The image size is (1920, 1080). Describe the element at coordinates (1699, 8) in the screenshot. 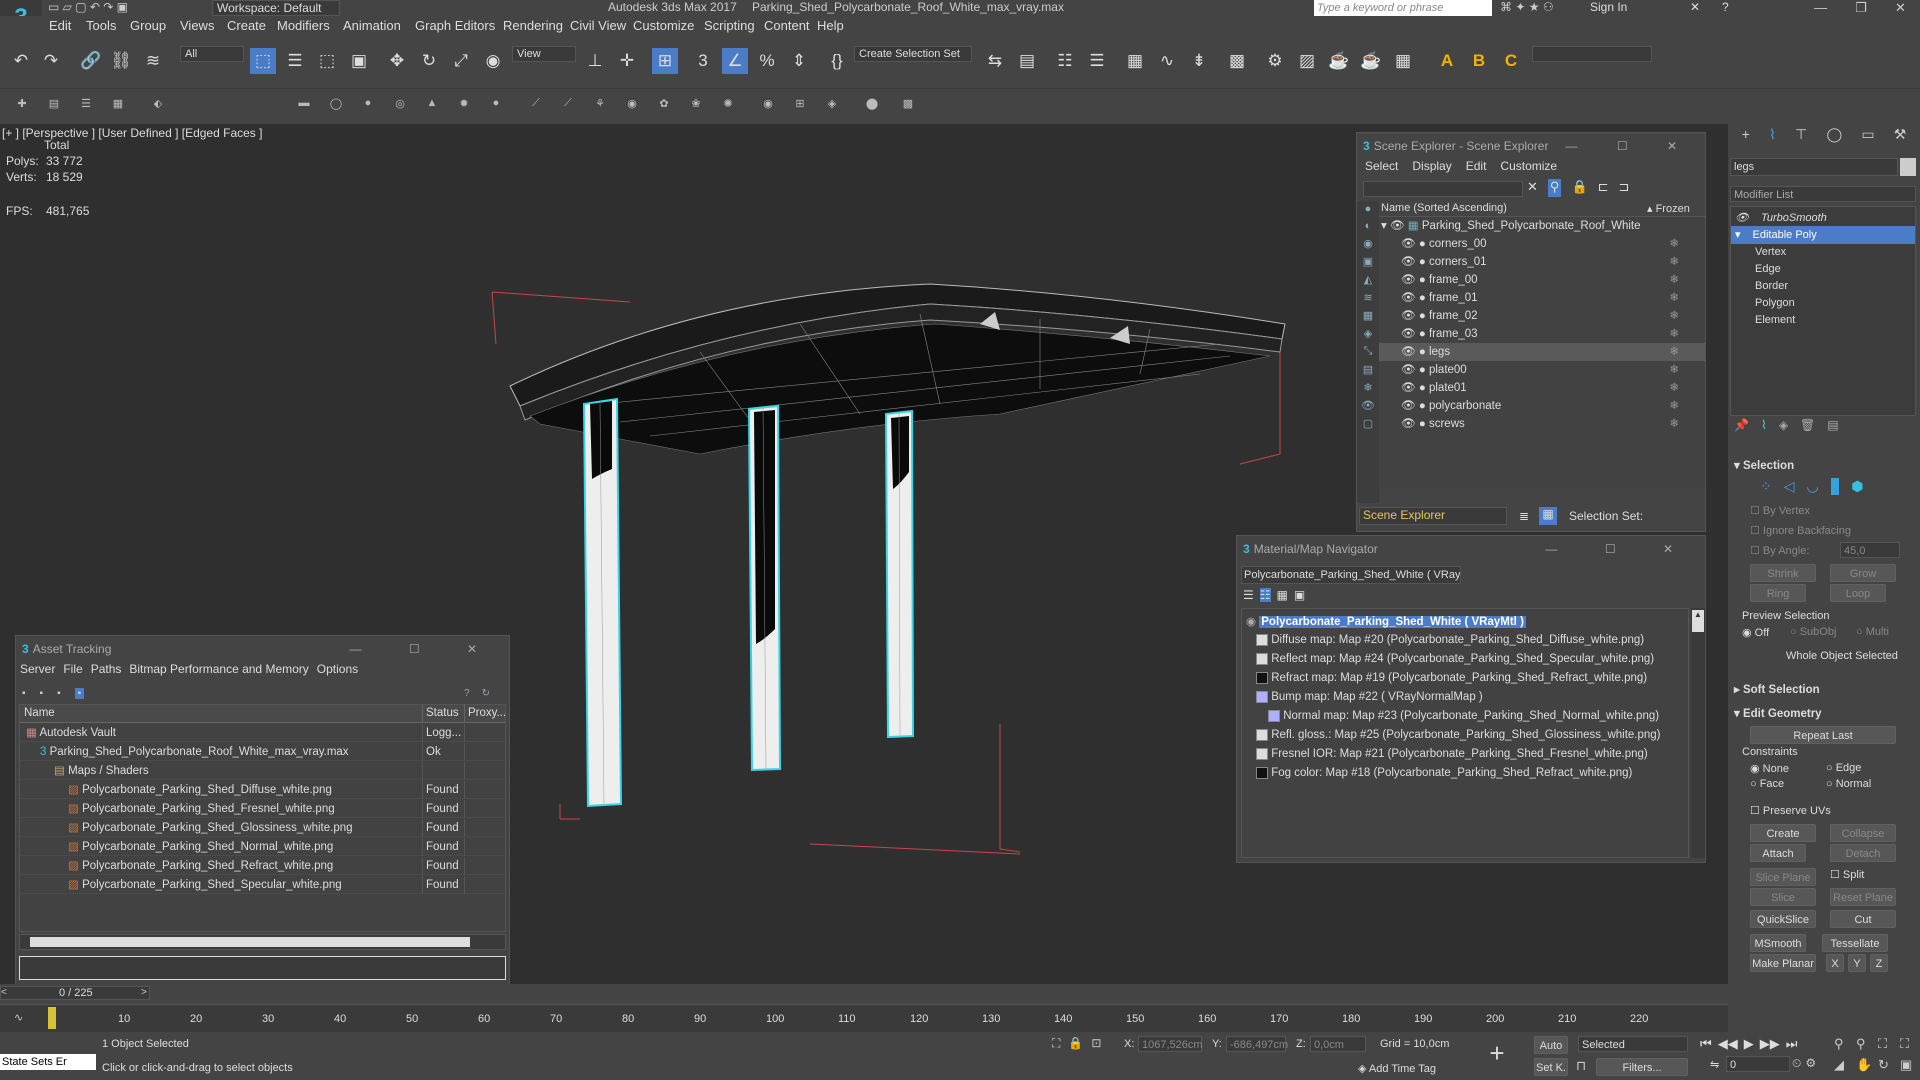

I see `close-x-icon: ✕` at that location.